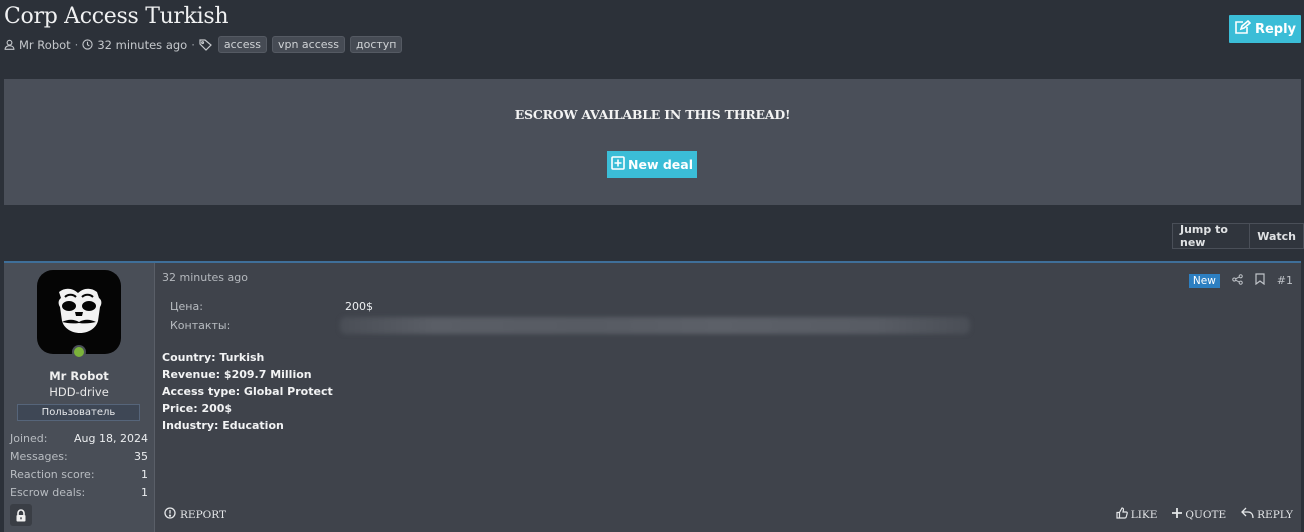 Image resolution: width=1304 pixels, height=532 pixels. I want to click on tag-vpn-access: vpn access, so click(308, 44).